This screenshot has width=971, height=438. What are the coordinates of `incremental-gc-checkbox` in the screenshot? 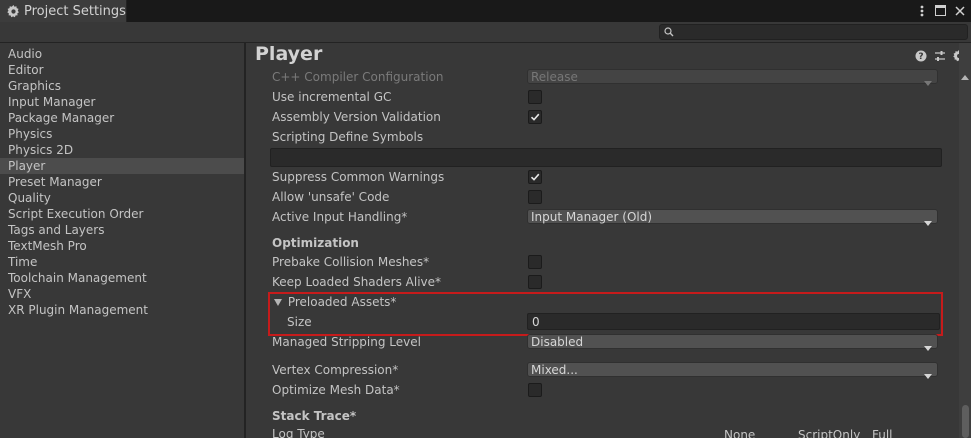 It's located at (535, 97).